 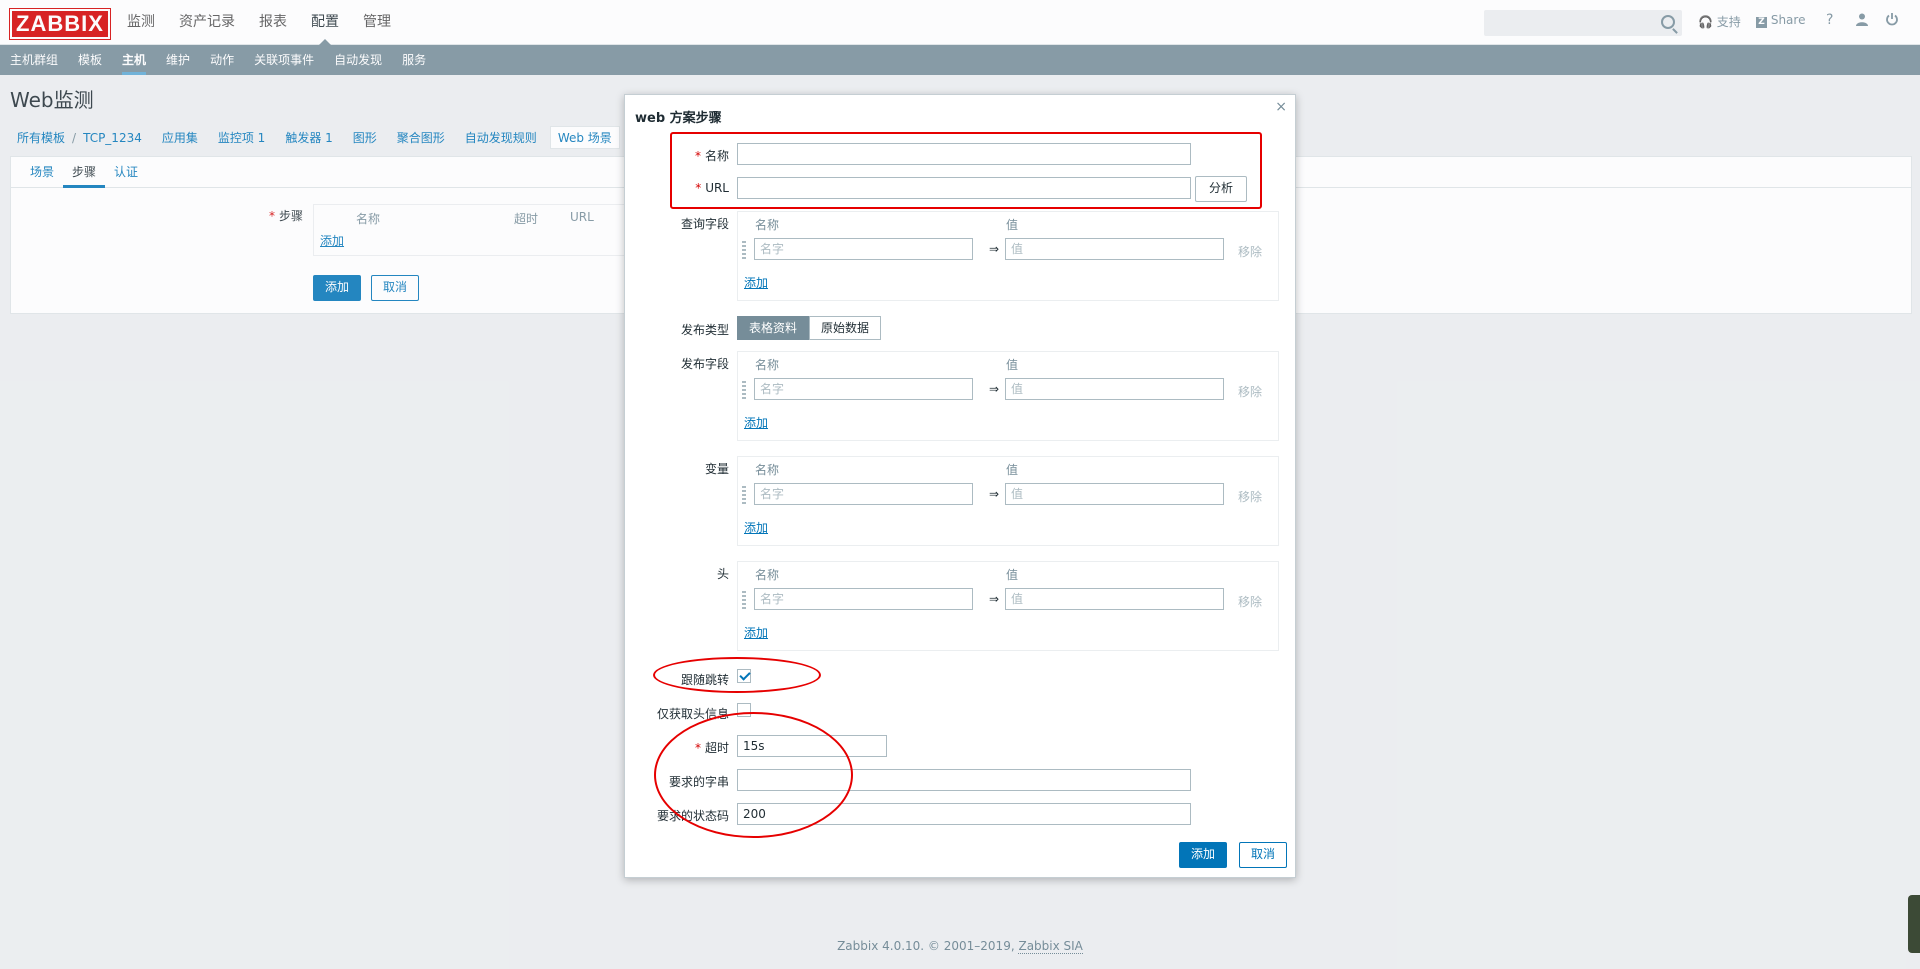 I want to click on header-remove-button: 移除, so click(x=1250, y=601).